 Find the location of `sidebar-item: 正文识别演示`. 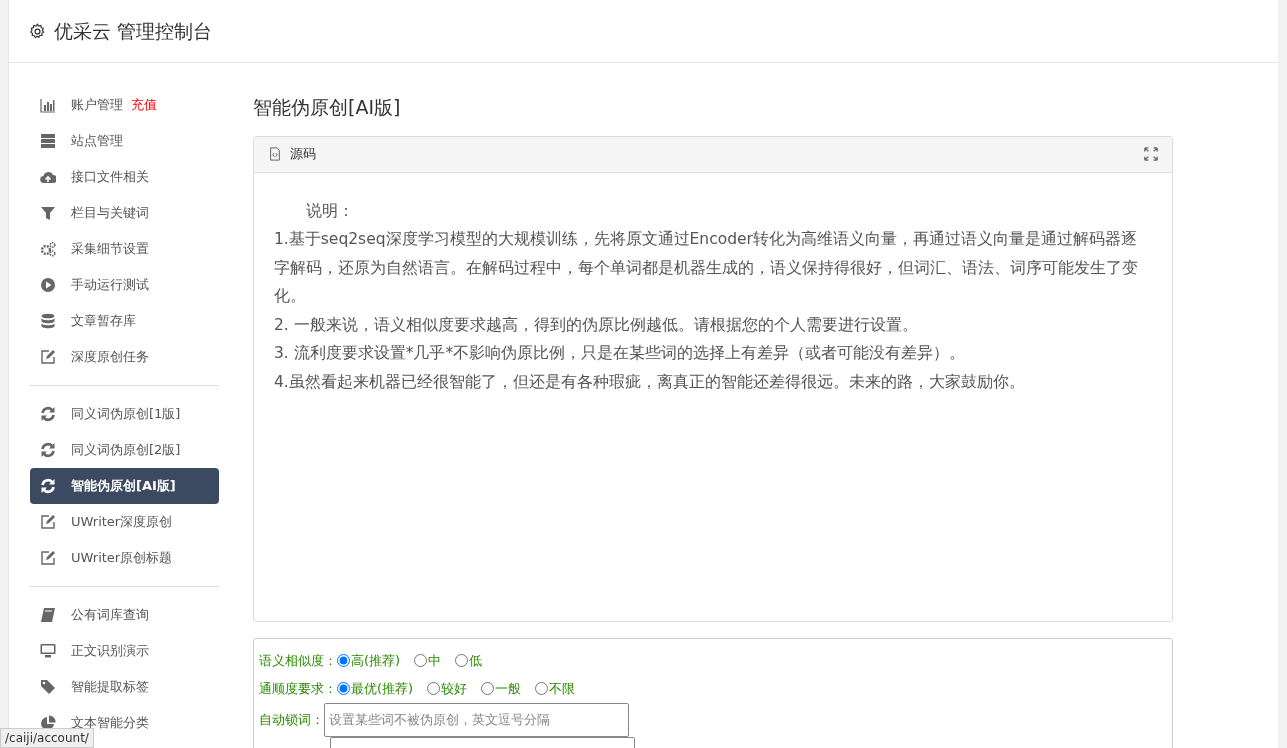

sidebar-item: 正文识别演示 is located at coordinates (124, 651).